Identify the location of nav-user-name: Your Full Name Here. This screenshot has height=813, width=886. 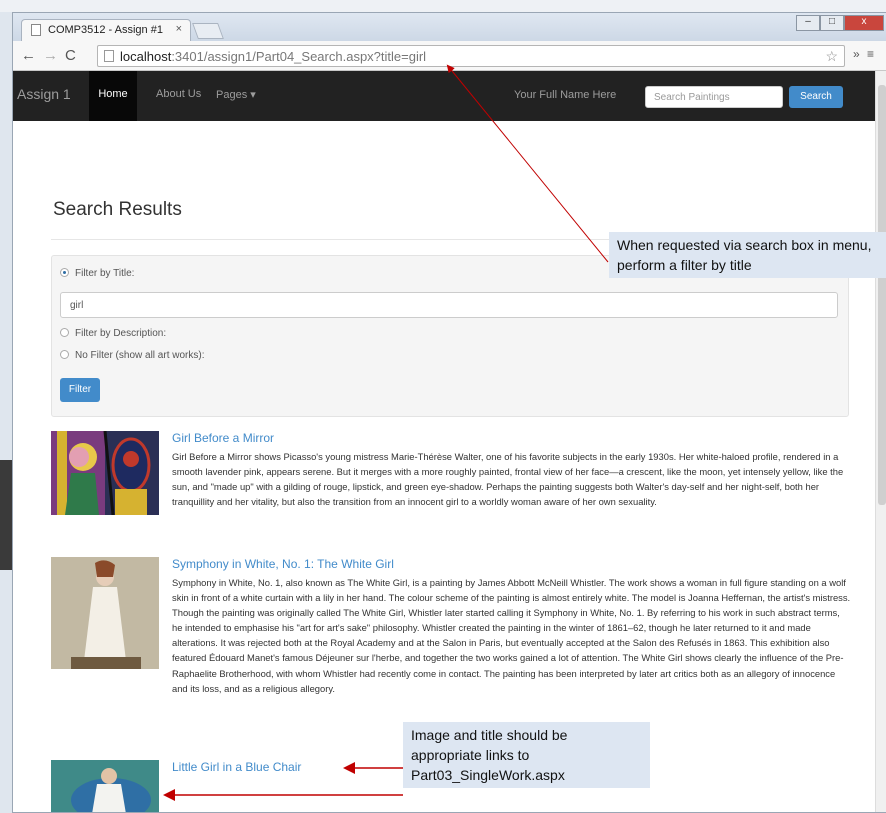
(565, 95).